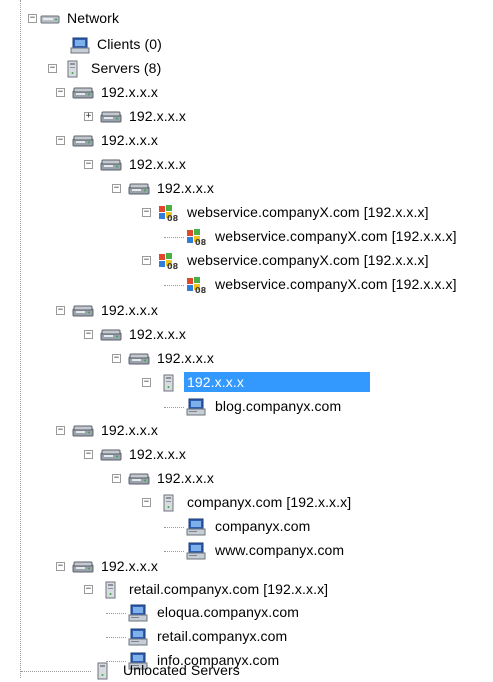  What do you see at coordinates (222, 636) in the screenshot?
I see `tree-node-label: retail.companyx.com` at bounding box center [222, 636].